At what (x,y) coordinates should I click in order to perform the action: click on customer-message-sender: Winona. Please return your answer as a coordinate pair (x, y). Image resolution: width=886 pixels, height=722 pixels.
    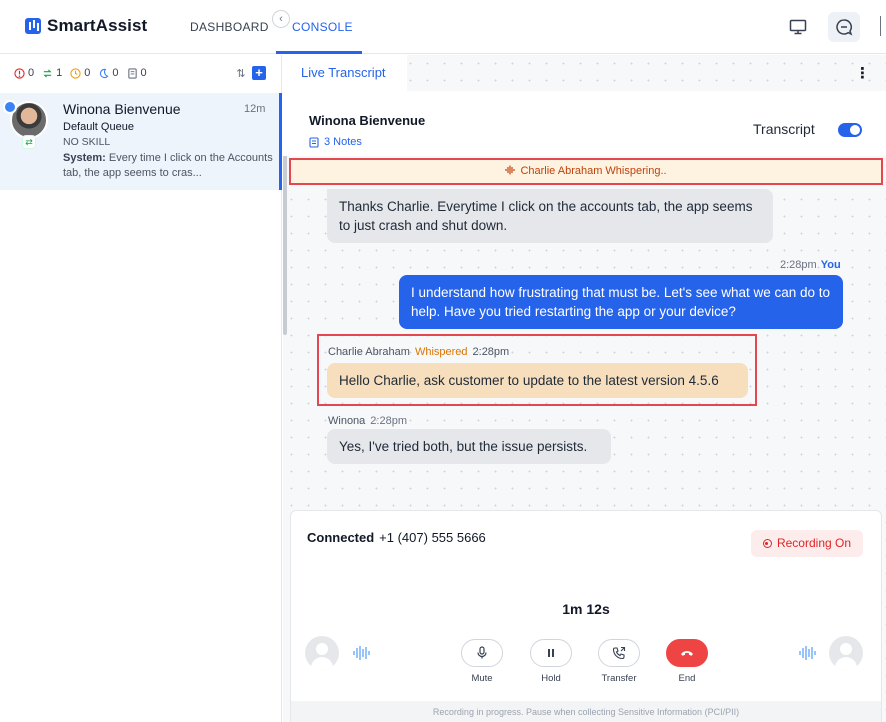
    Looking at the image, I should click on (347, 421).